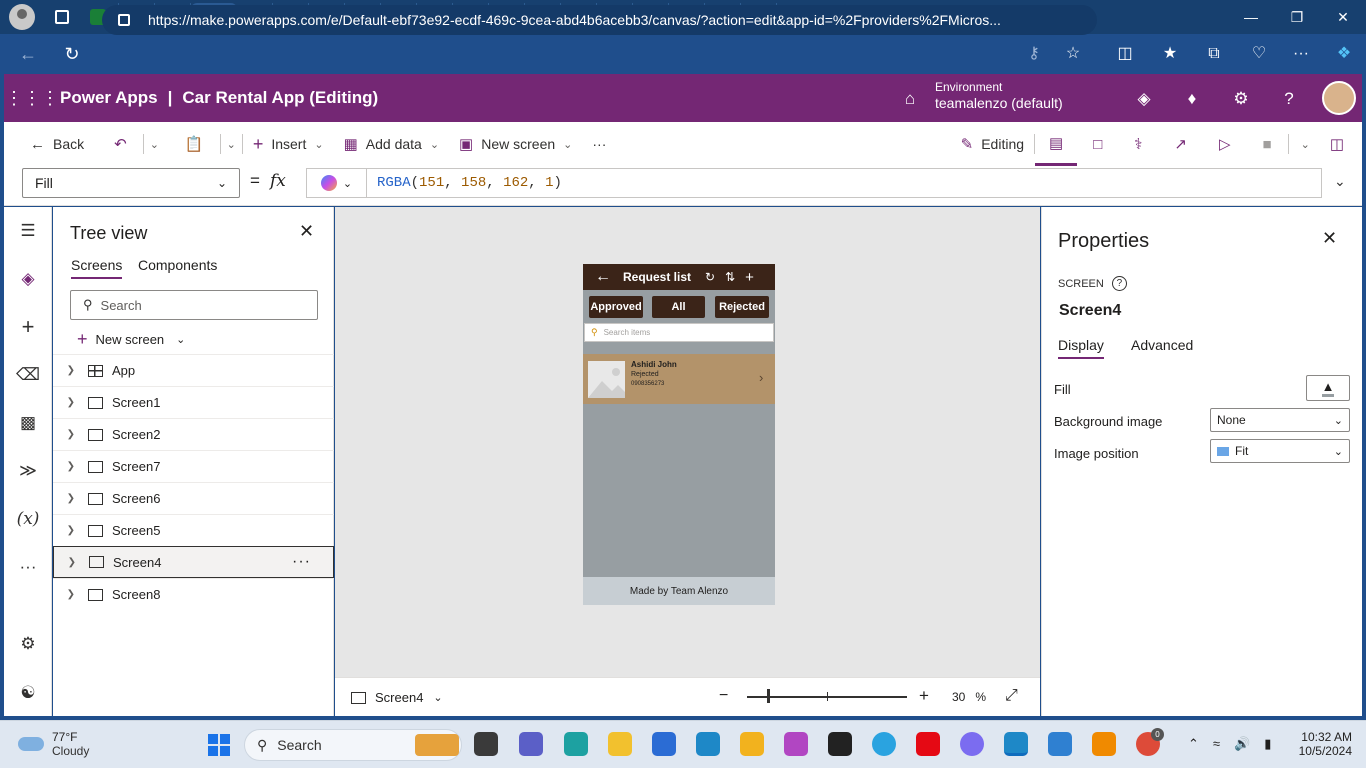  I want to click on add-icon: +, so click(749, 277).